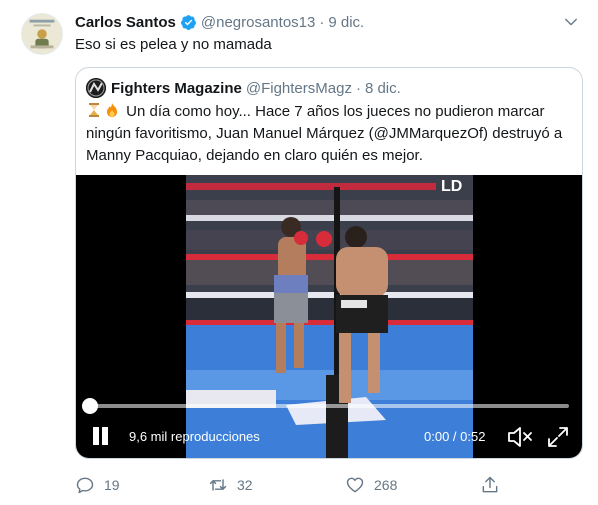 The image size is (598, 505). I want to click on share-button, so click(490, 485).